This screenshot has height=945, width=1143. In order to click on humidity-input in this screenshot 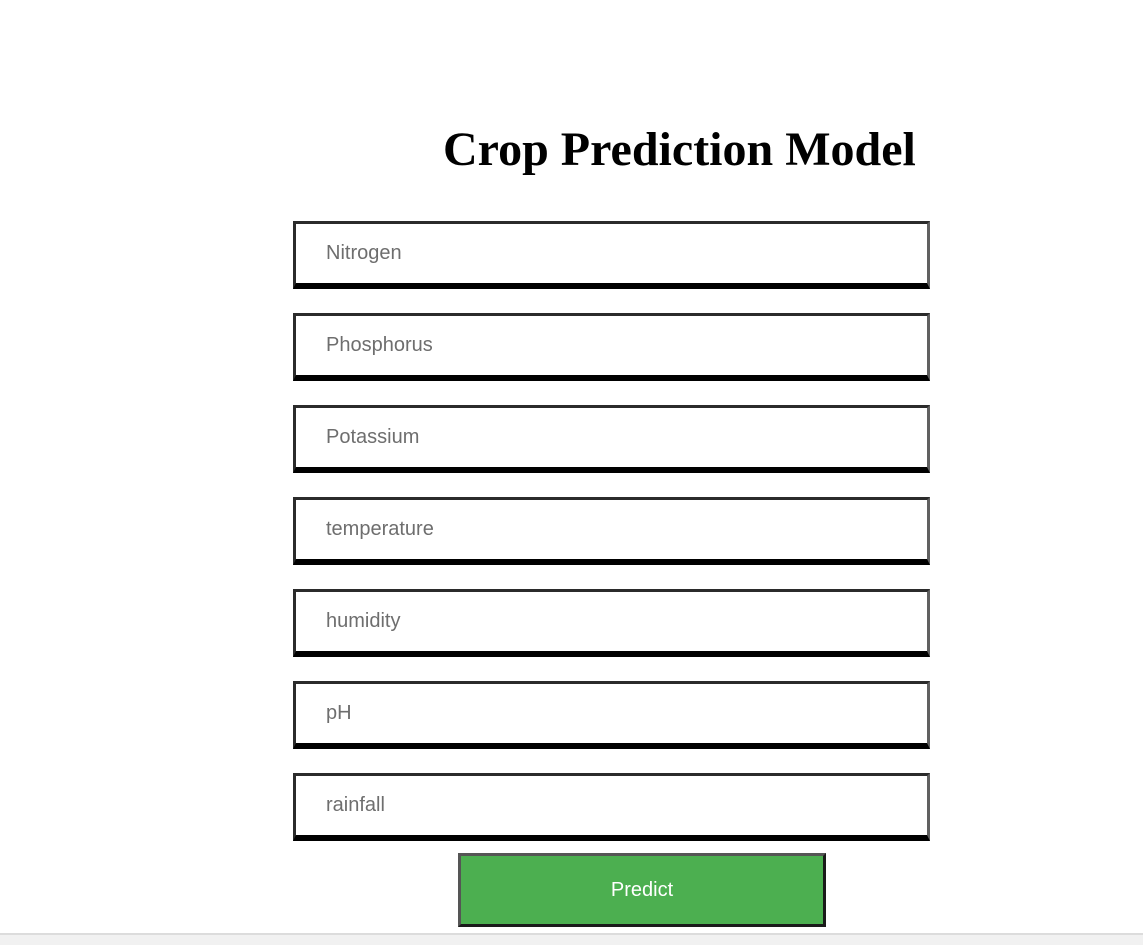, I will do `click(611, 623)`.